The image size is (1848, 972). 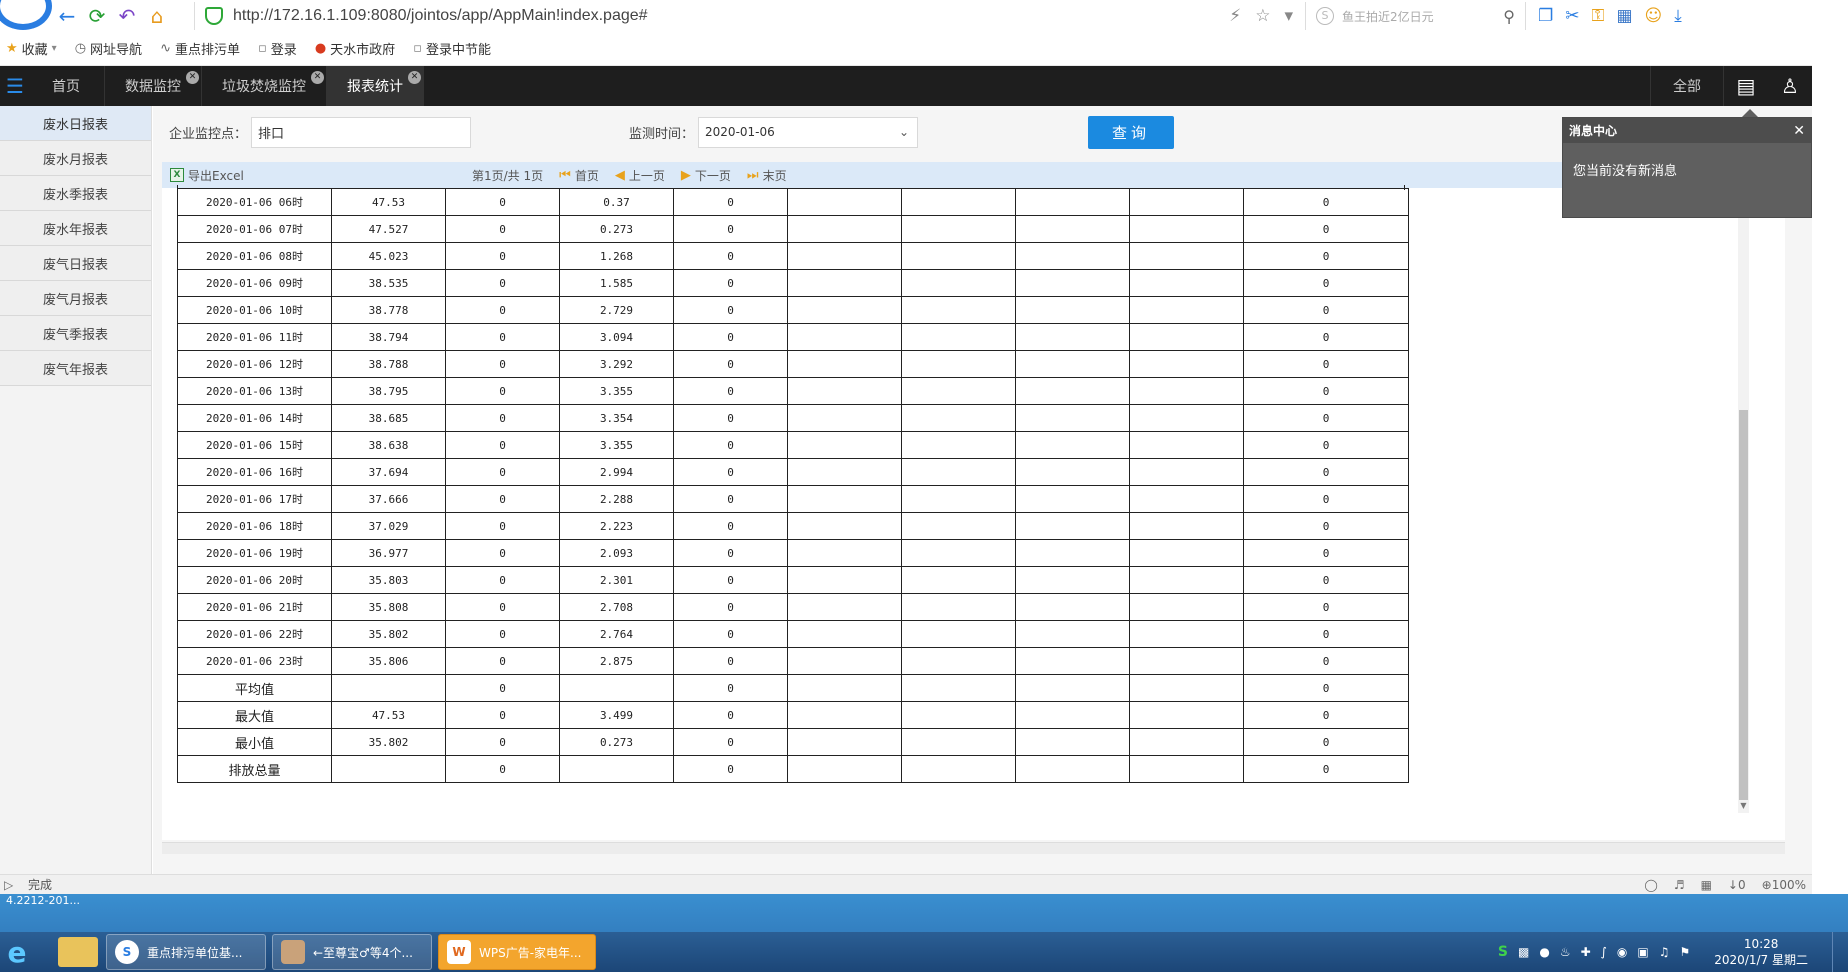 What do you see at coordinates (75, 228) in the screenshot?
I see `sidebar-item-wastewater-yearly: 废水年报表` at bounding box center [75, 228].